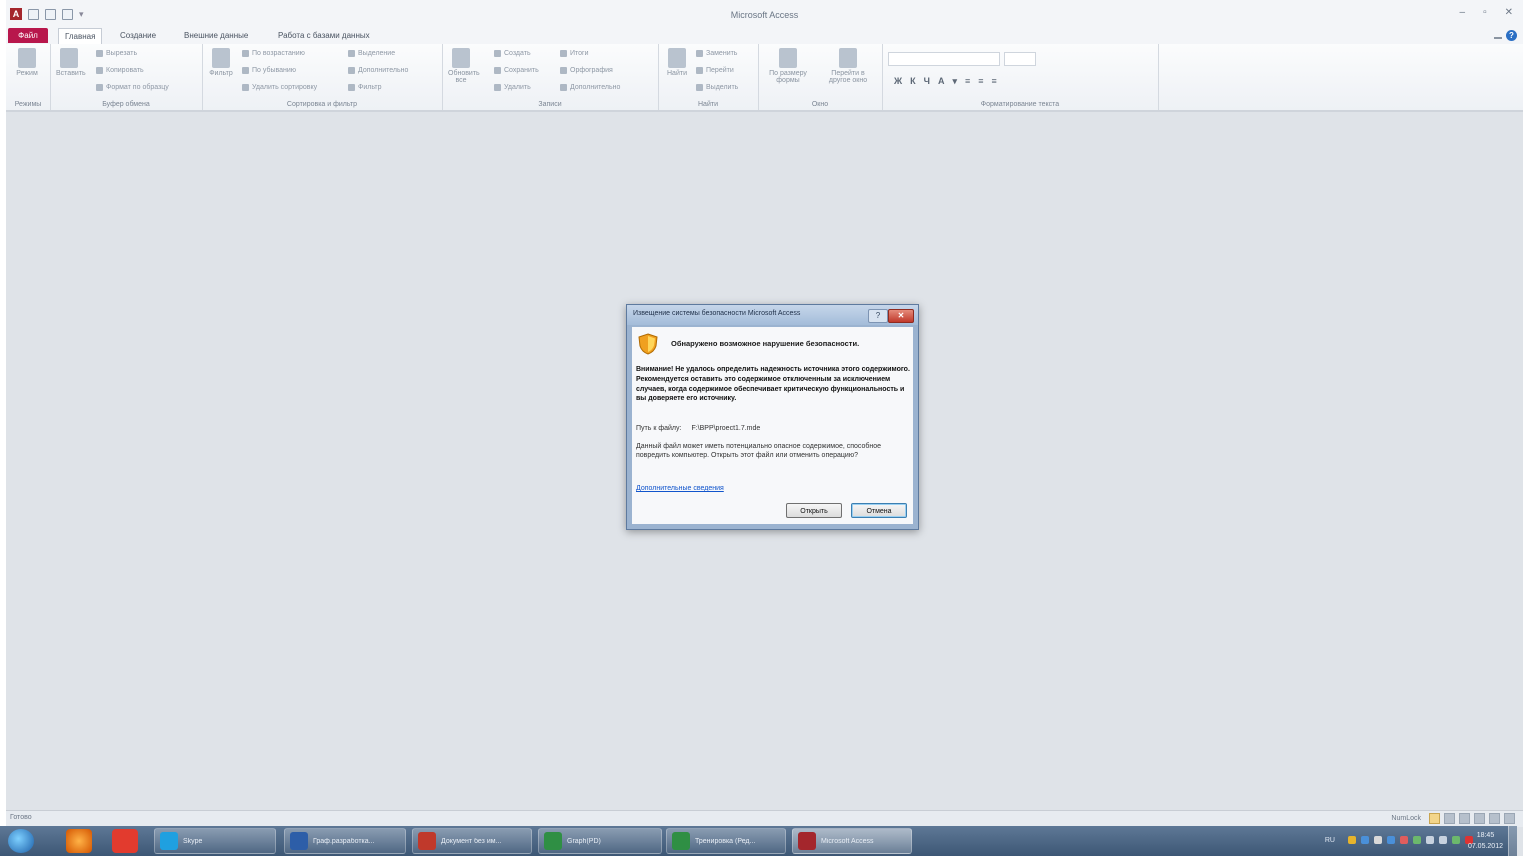 Image resolution: width=1523 pixels, height=856 pixels. What do you see at coordinates (1509, 12) in the screenshot?
I see `close-window-icon: ✕` at bounding box center [1509, 12].